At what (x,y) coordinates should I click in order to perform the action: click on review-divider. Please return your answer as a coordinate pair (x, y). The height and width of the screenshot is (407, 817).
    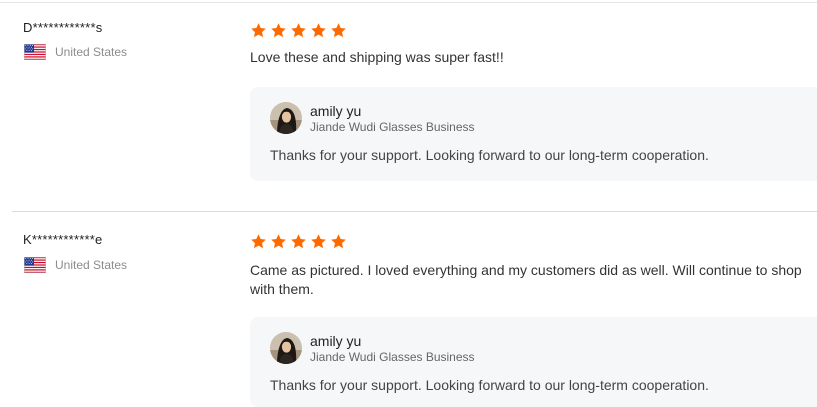
    Looking at the image, I should click on (414, 211).